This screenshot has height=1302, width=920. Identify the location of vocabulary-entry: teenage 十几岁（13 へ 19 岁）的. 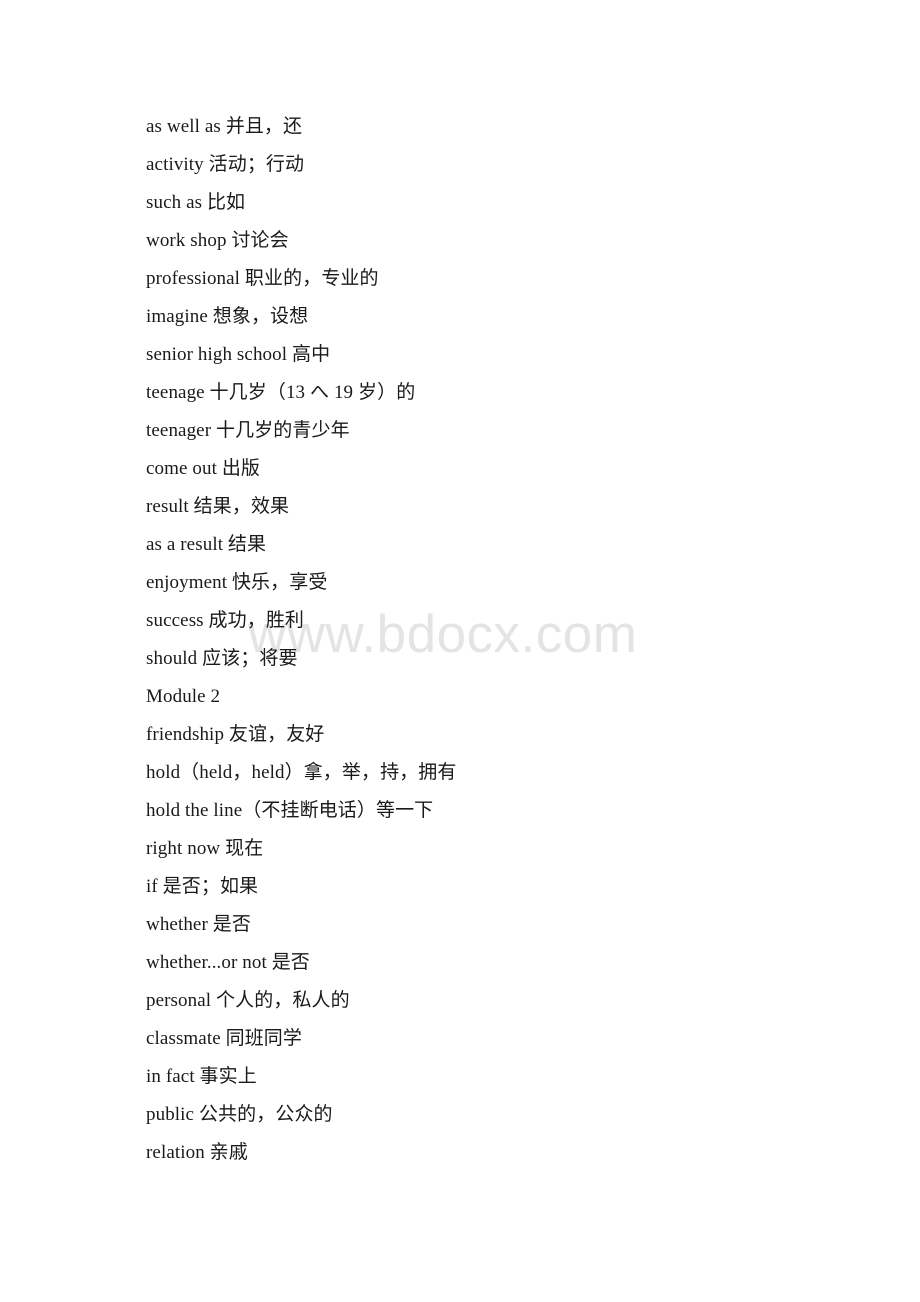
(281, 392).